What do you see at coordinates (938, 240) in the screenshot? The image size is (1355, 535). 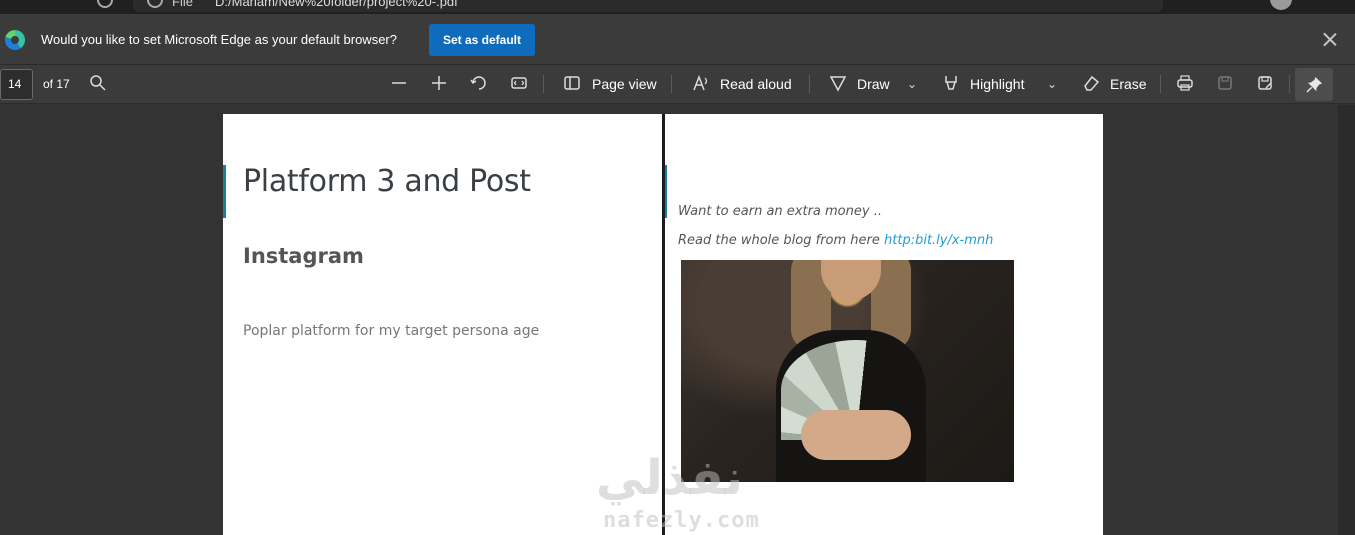 I see `blog-link: http:bit.ly/x-mnh` at bounding box center [938, 240].